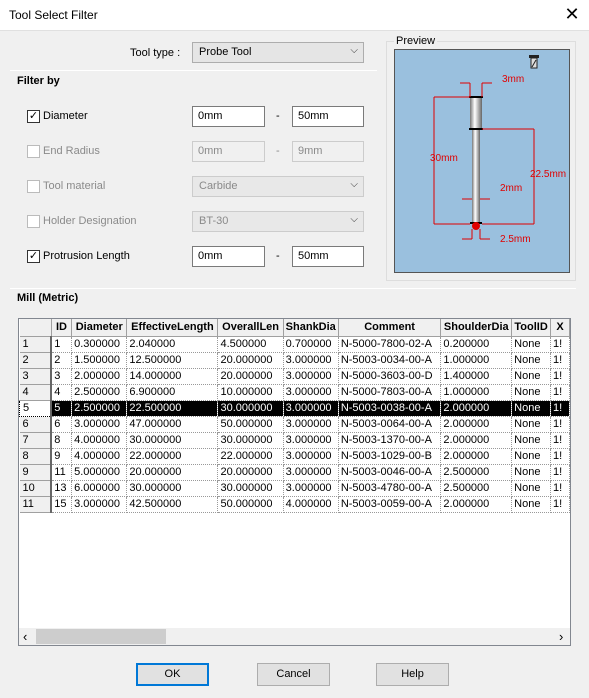 The width and height of the screenshot is (589, 698). What do you see at coordinates (293, 674) in the screenshot?
I see `cancel-button: Cancel` at bounding box center [293, 674].